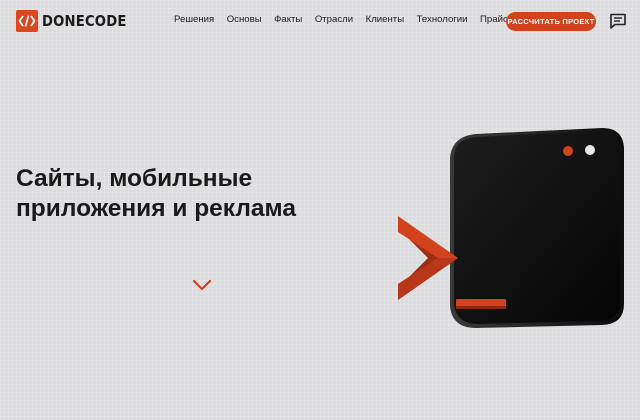 The image size is (640, 420). I want to click on white-dot-icon, so click(590, 150).